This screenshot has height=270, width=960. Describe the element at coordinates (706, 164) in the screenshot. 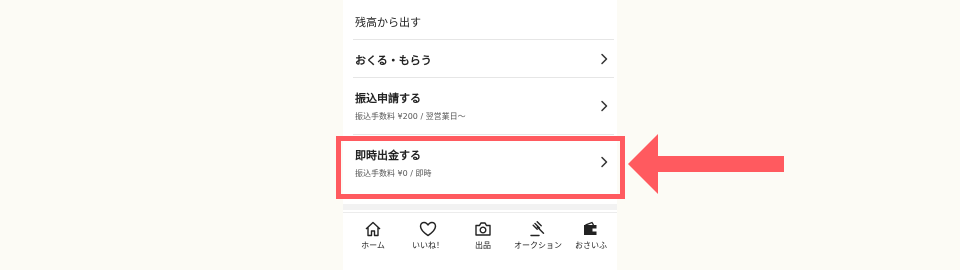

I see `arrow-left-icon` at that location.